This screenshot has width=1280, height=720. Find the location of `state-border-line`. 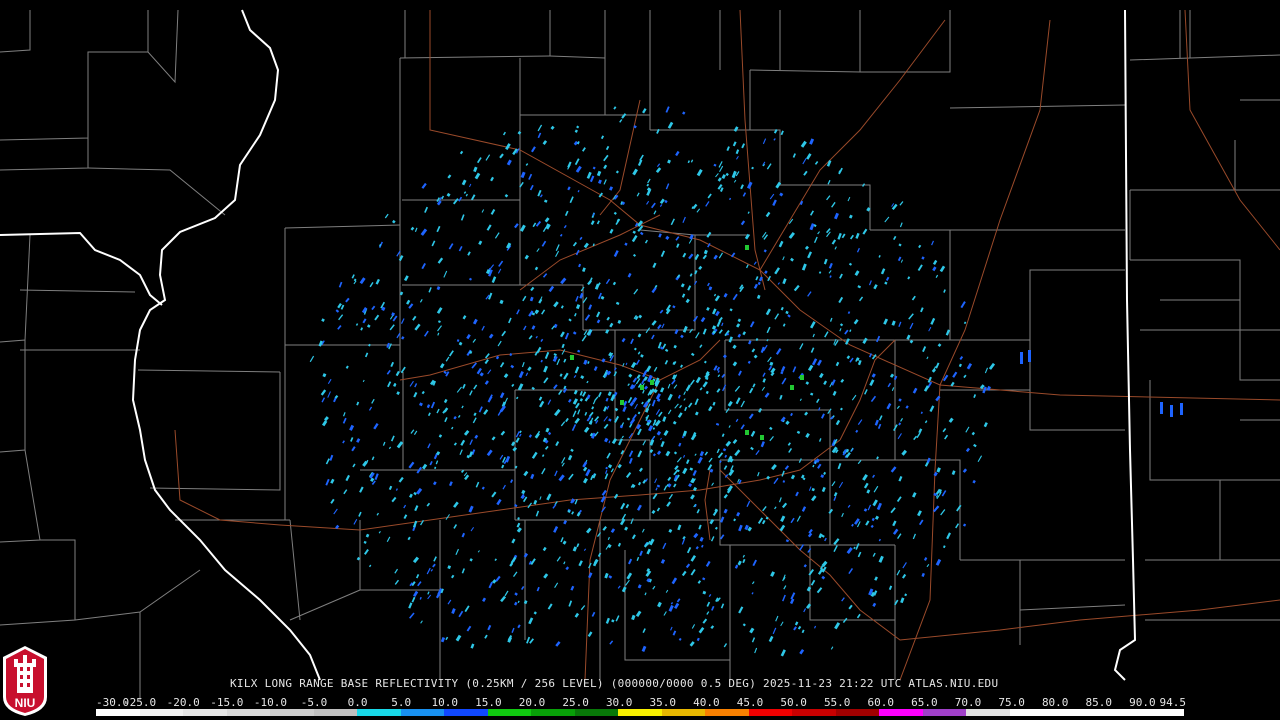

state-border-line is located at coordinates (1125, 345).